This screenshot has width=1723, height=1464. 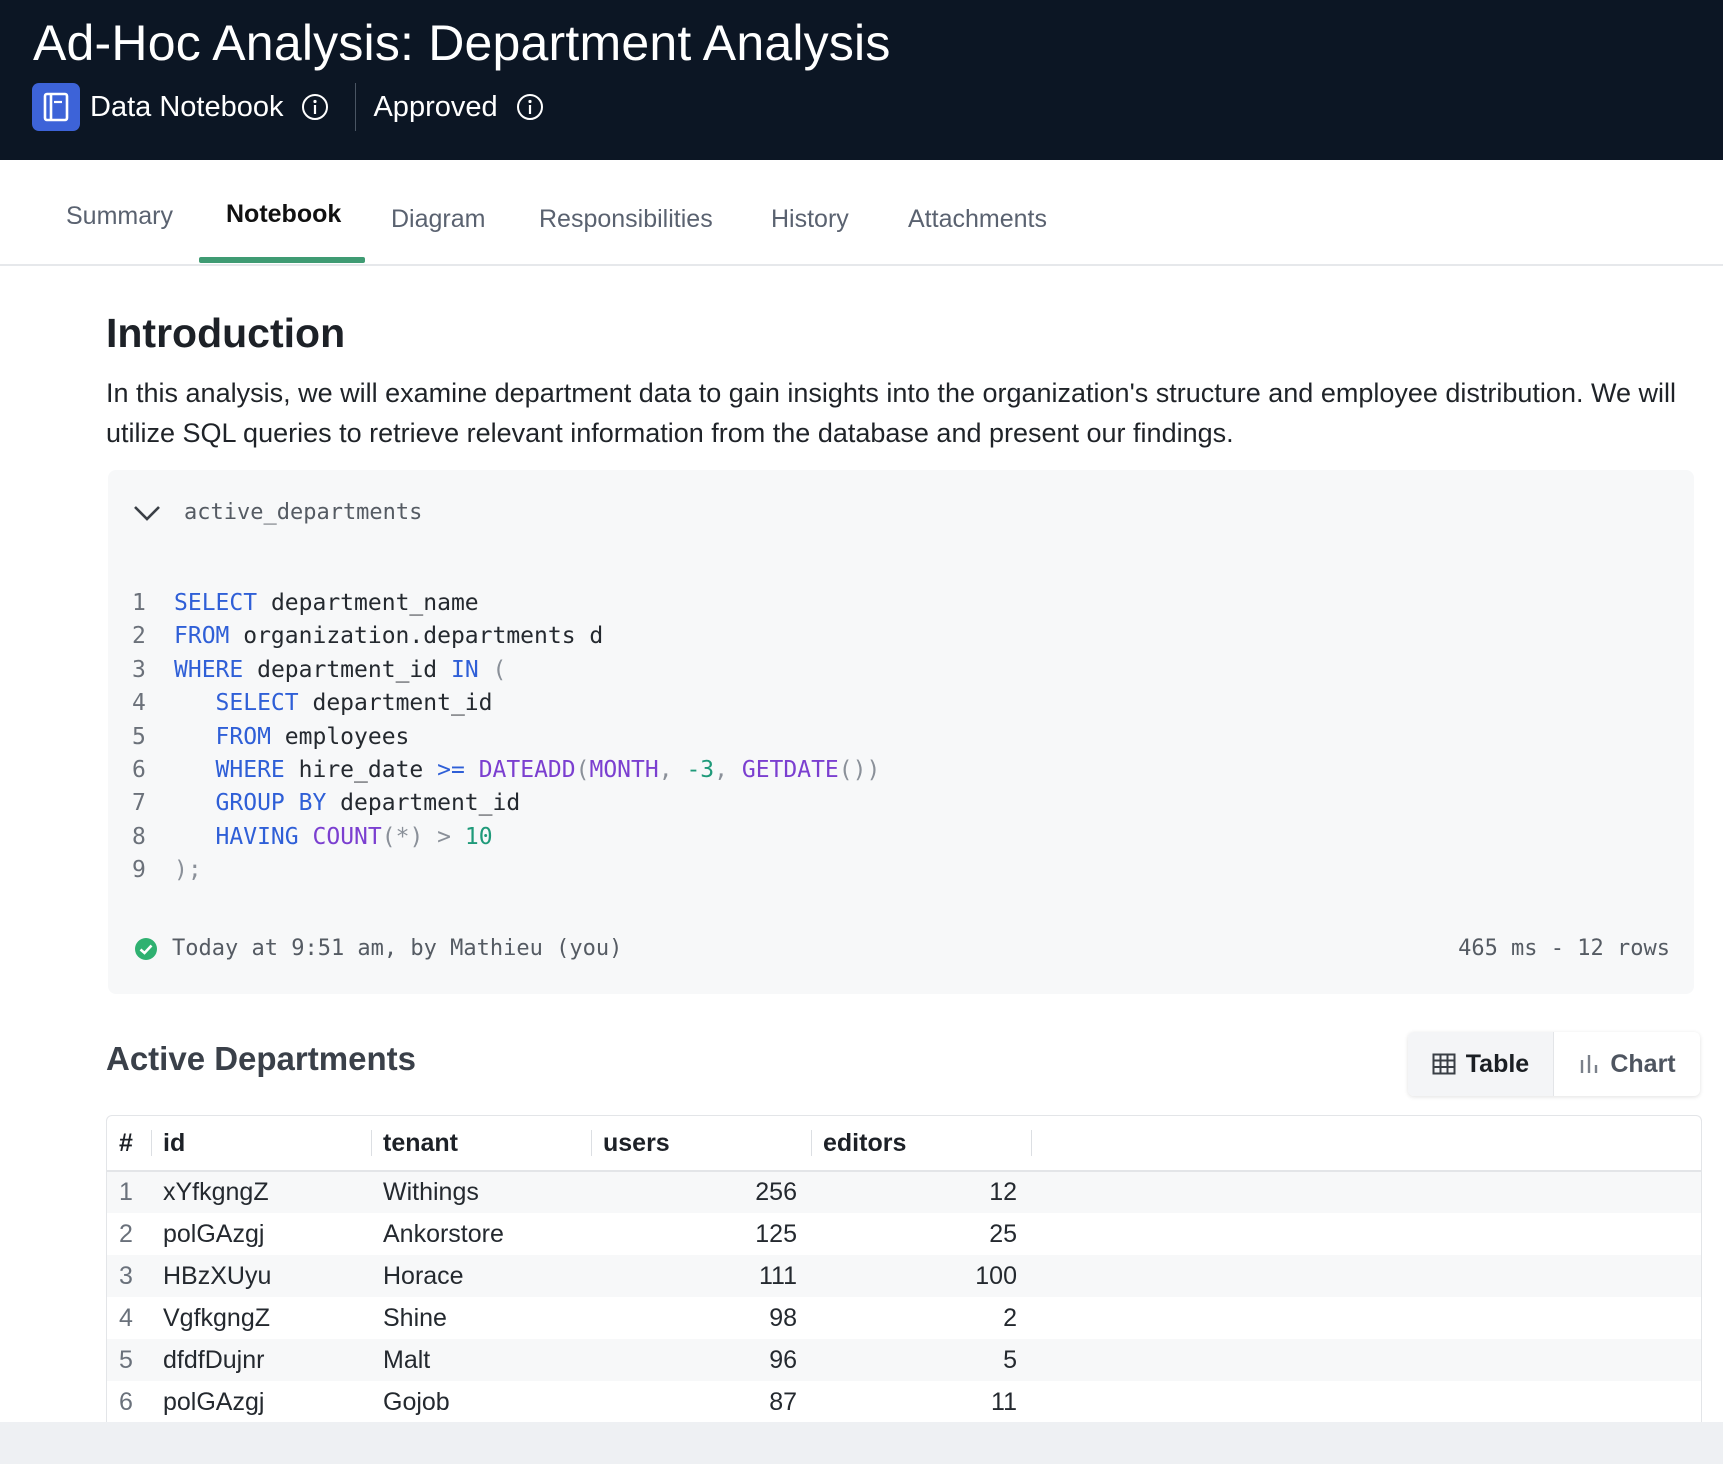 I want to click on cell-tenant: Horace, so click(x=481, y=1276).